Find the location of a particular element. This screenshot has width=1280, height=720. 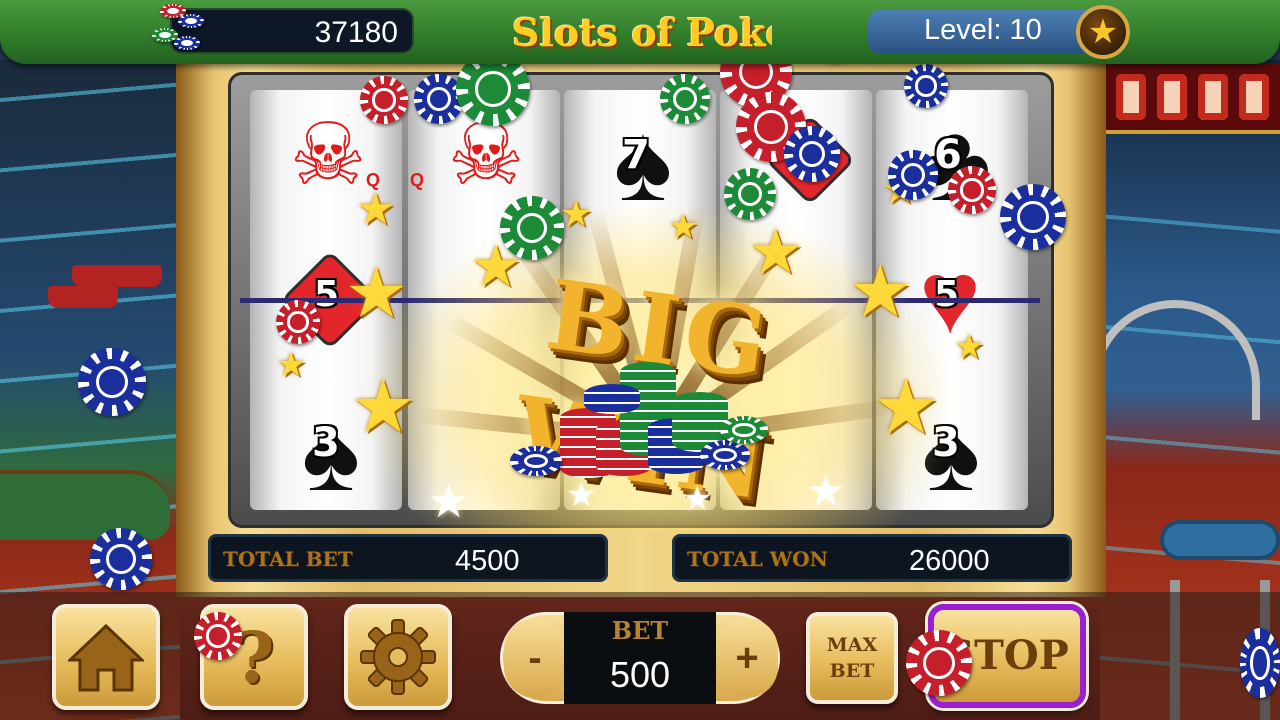

bet-increase-button: + is located at coordinates (747, 658).